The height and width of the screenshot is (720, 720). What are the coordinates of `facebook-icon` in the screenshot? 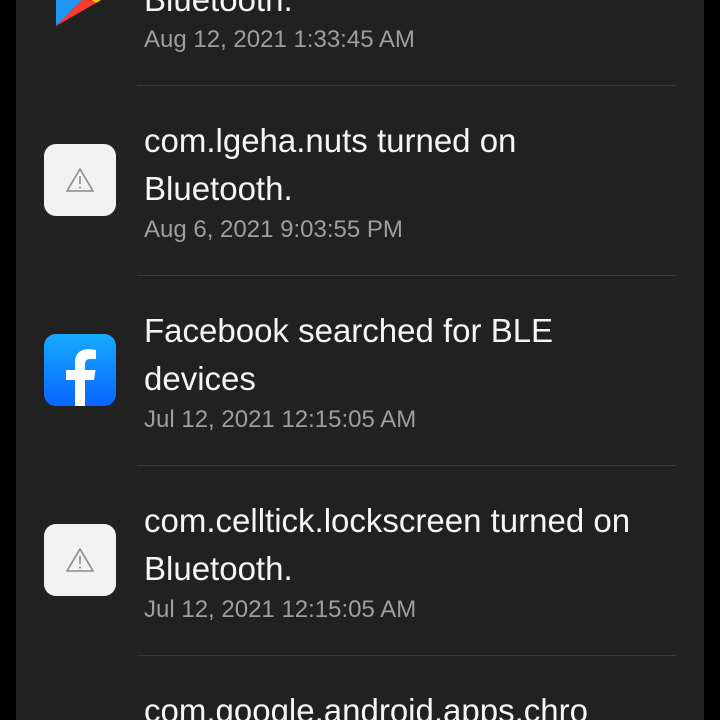 It's located at (80, 370).